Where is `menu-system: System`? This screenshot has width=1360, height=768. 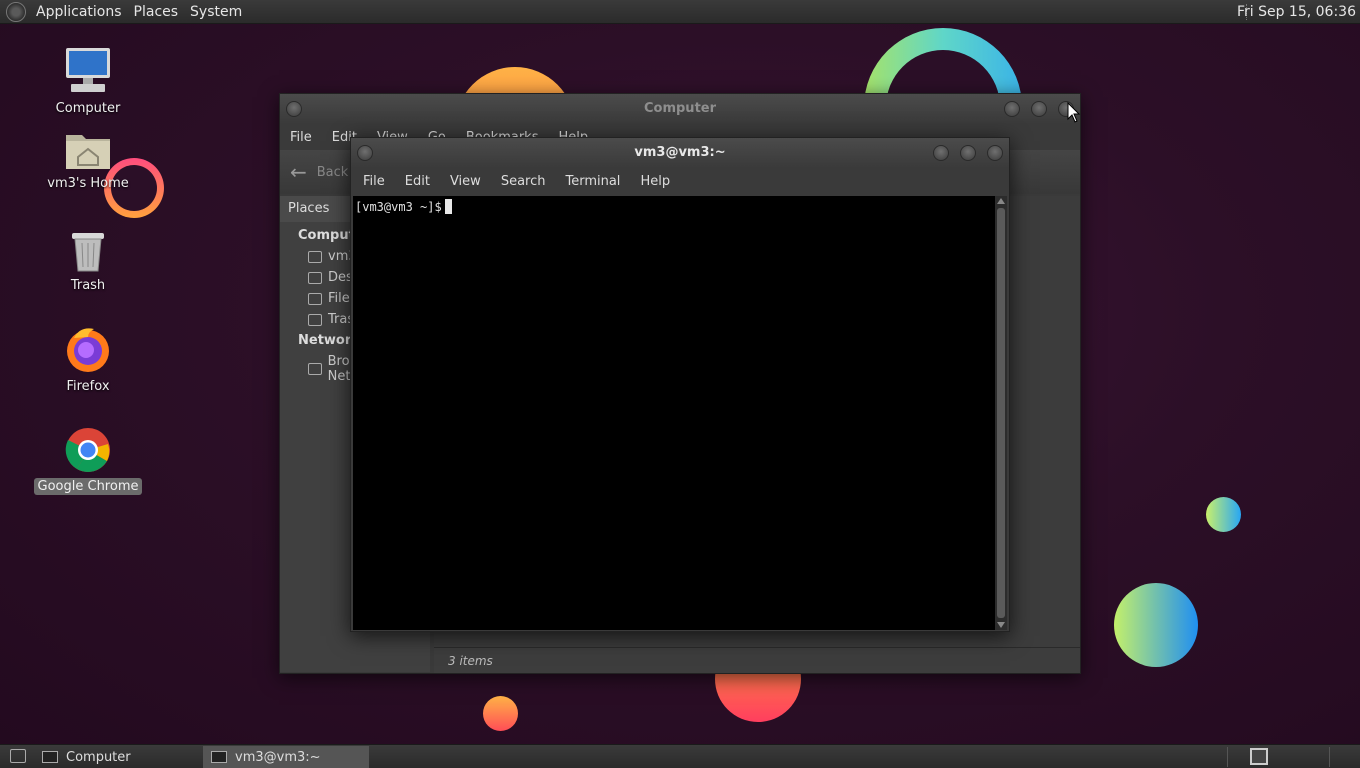
menu-system: System is located at coordinates (216, 12).